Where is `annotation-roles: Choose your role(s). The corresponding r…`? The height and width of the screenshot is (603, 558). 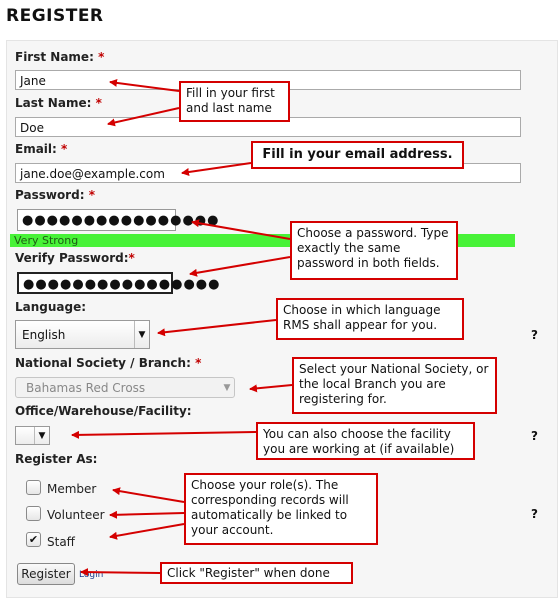 annotation-roles: Choose your role(s). The corresponding r… is located at coordinates (281, 509).